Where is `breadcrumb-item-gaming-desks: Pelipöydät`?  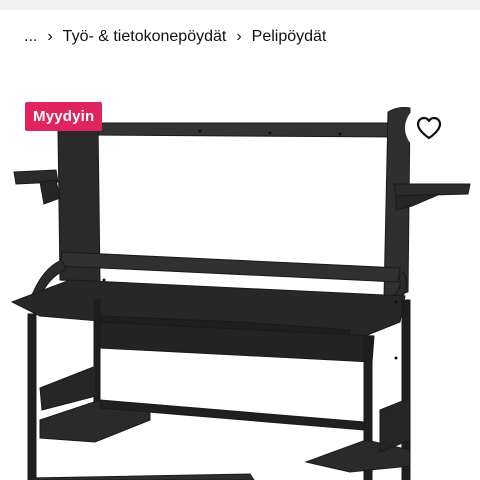
breadcrumb-item-gaming-desks: Pelipöydät is located at coordinates (289, 37).